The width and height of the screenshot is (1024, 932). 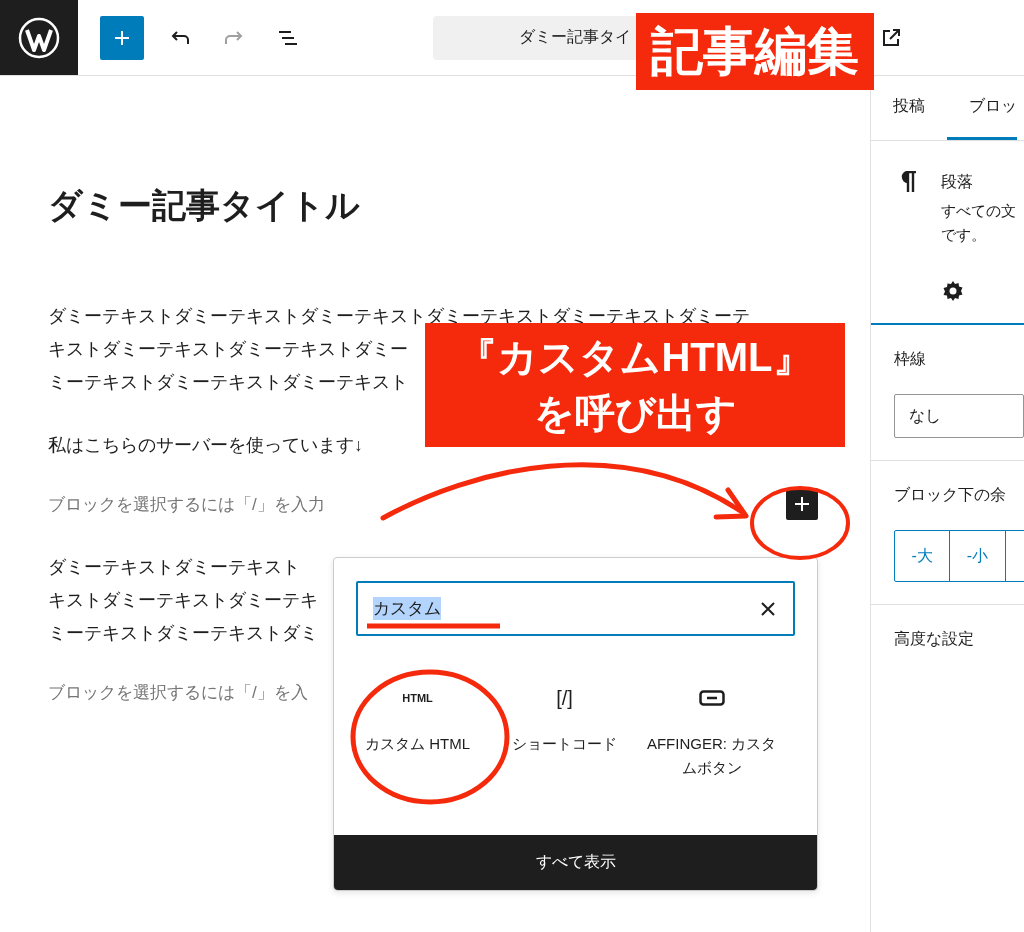 I want to click on spacing-option: -小, so click(x=977, y=556).